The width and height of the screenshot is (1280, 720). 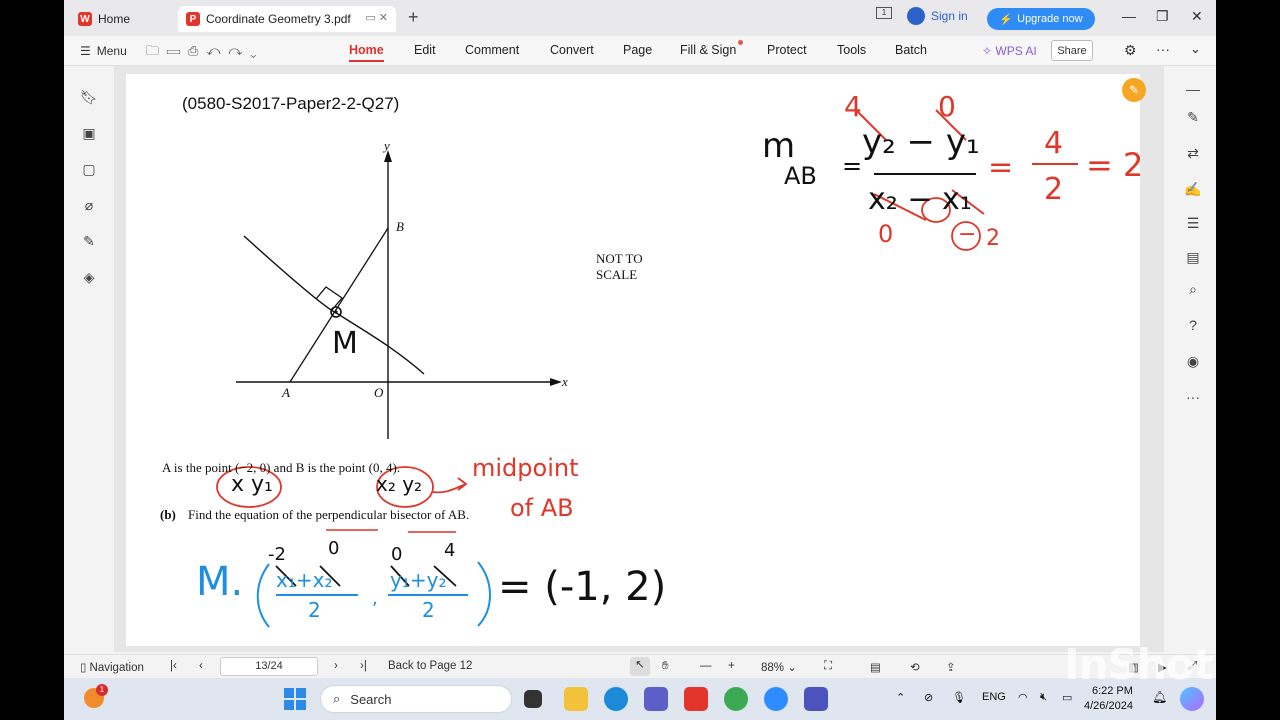 What do you see at coordinates (617, 274) in the screenshot?
I see `not-to-scale-line-2: SCALE` at bounding box center [617, 274].